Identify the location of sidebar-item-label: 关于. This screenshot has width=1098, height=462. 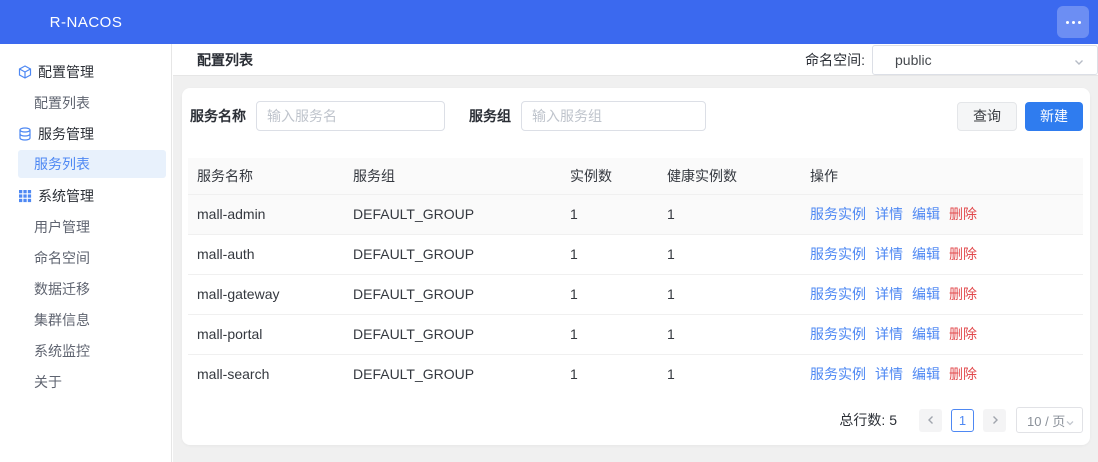
(48, 381).